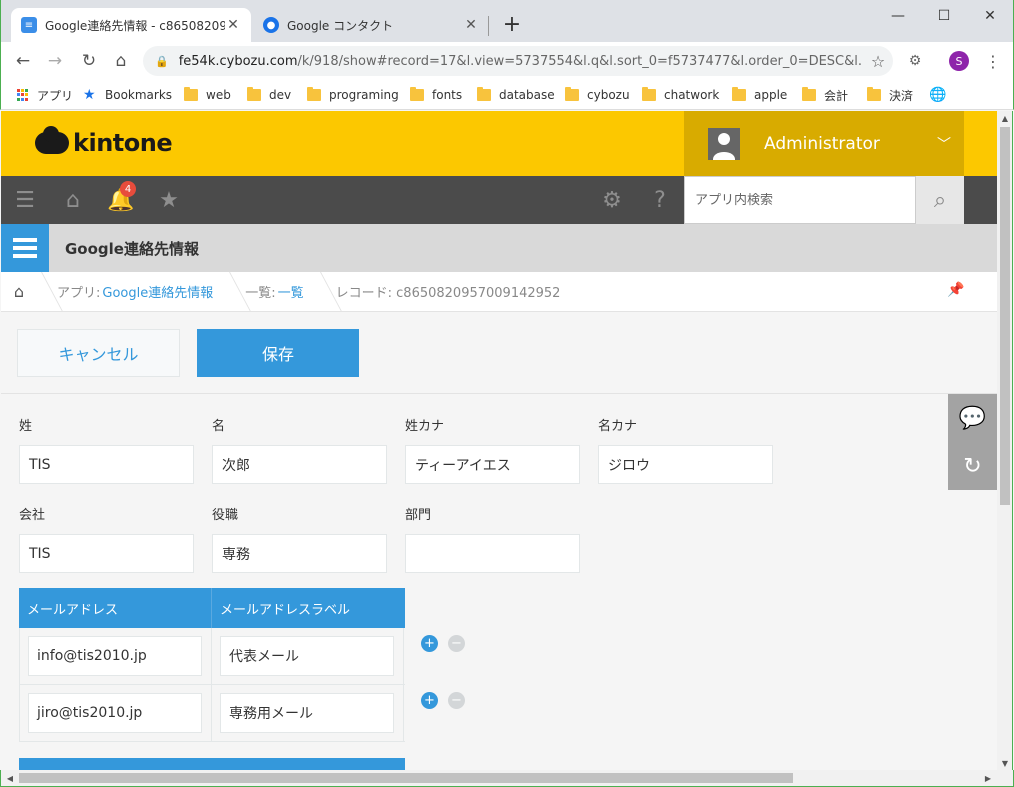  I want to click on kintone-logo: kintone, so click(104, 141).